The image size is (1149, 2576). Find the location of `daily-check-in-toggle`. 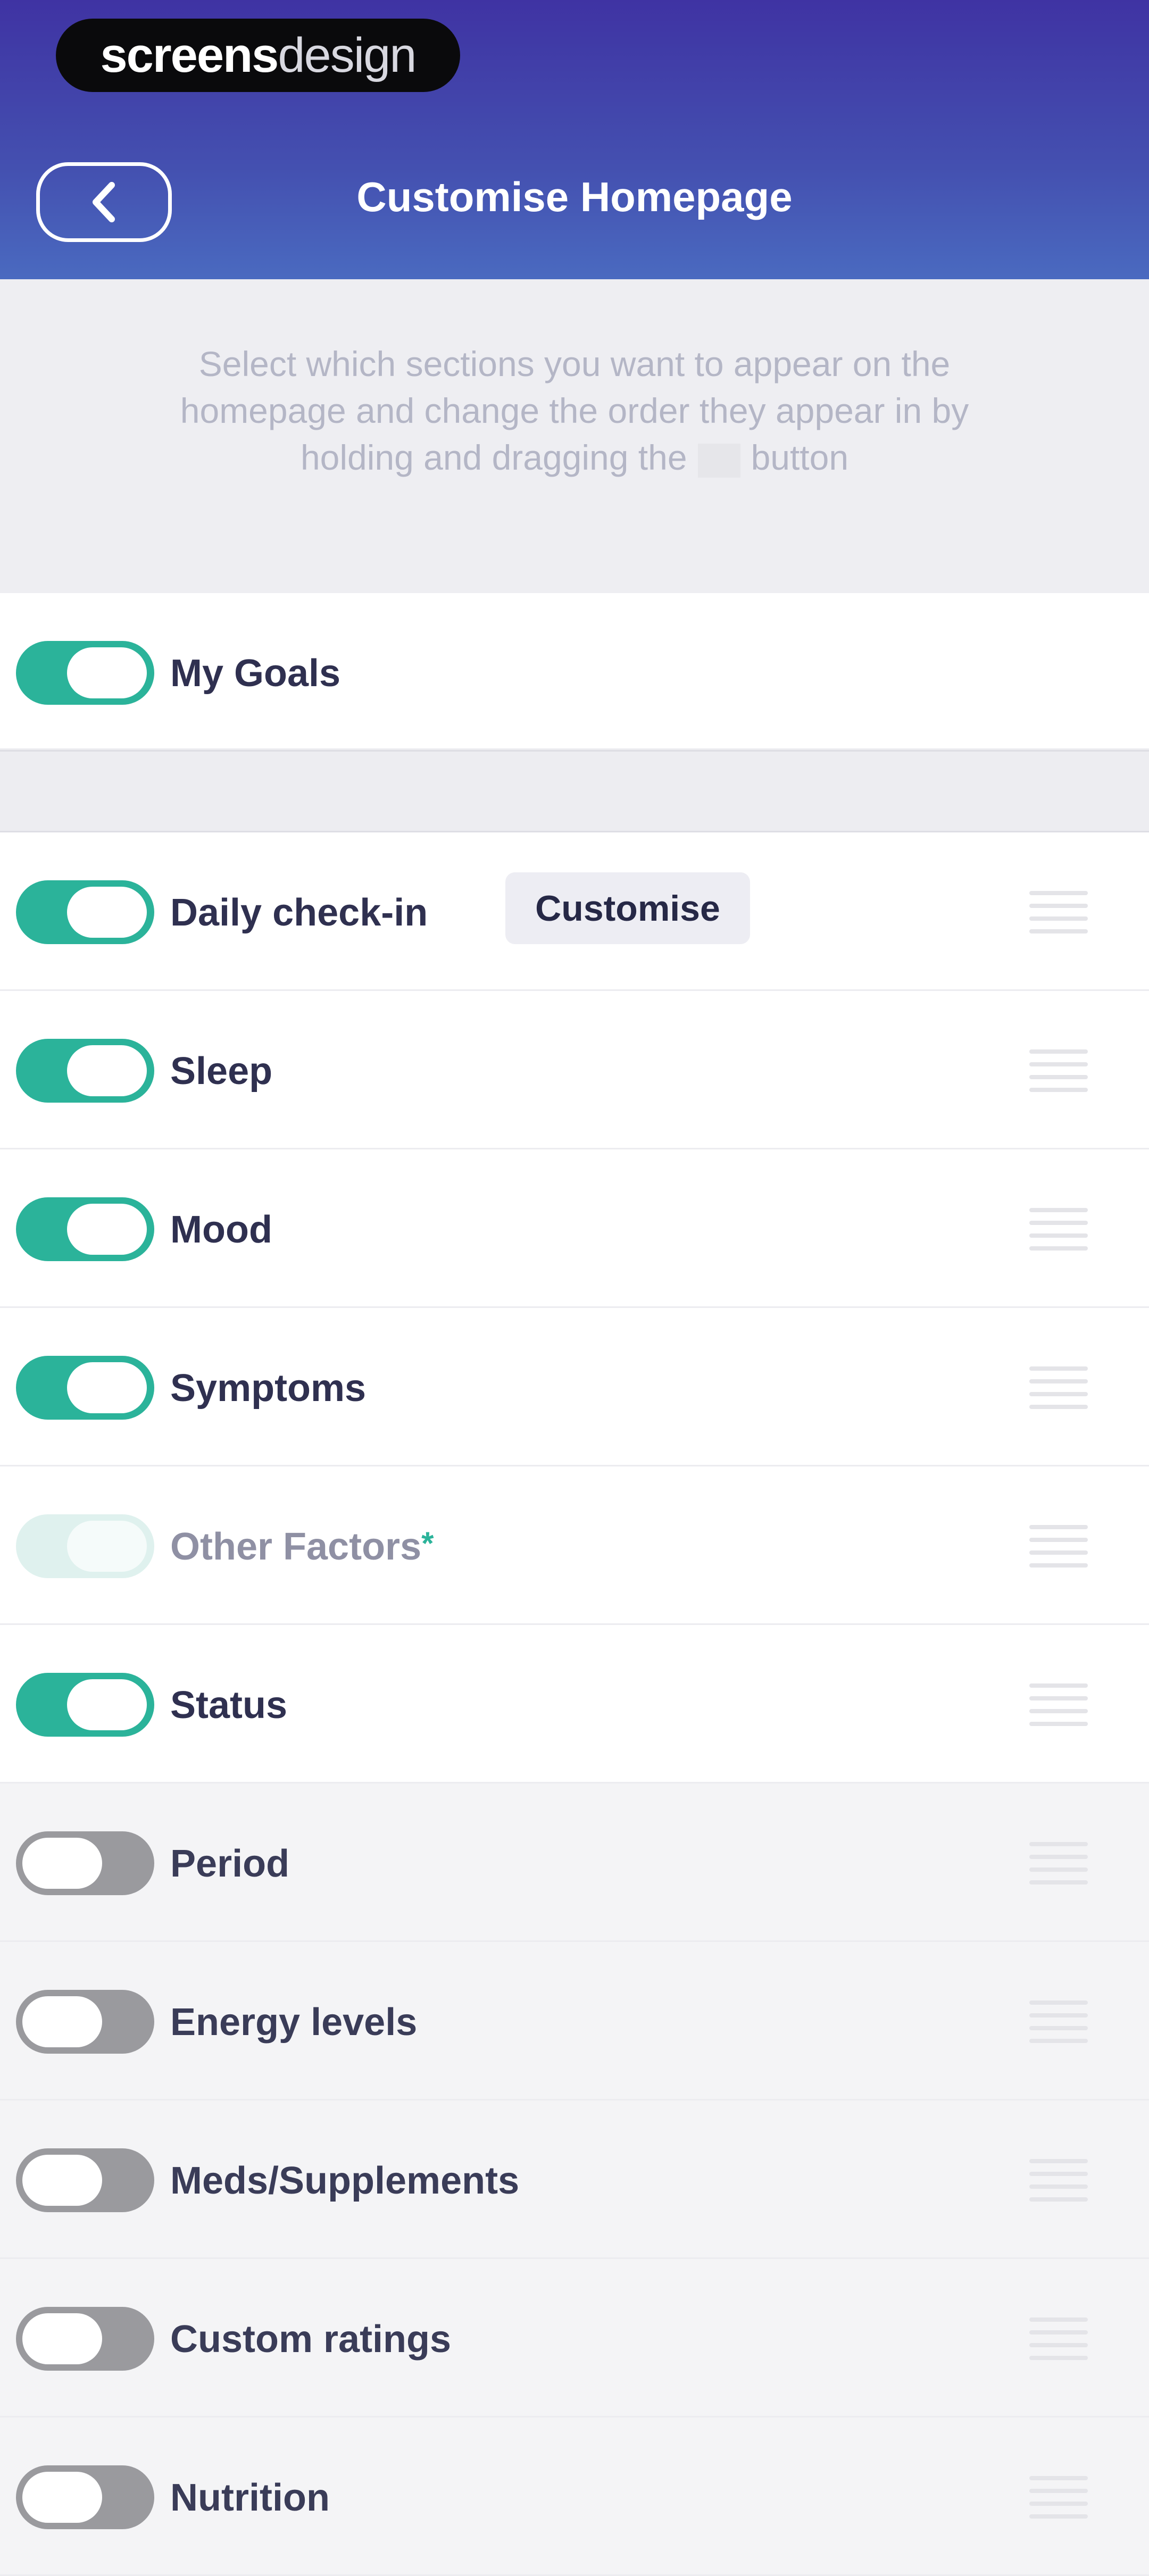

daily-check-in-toggle is located at coordinates (85, 912).